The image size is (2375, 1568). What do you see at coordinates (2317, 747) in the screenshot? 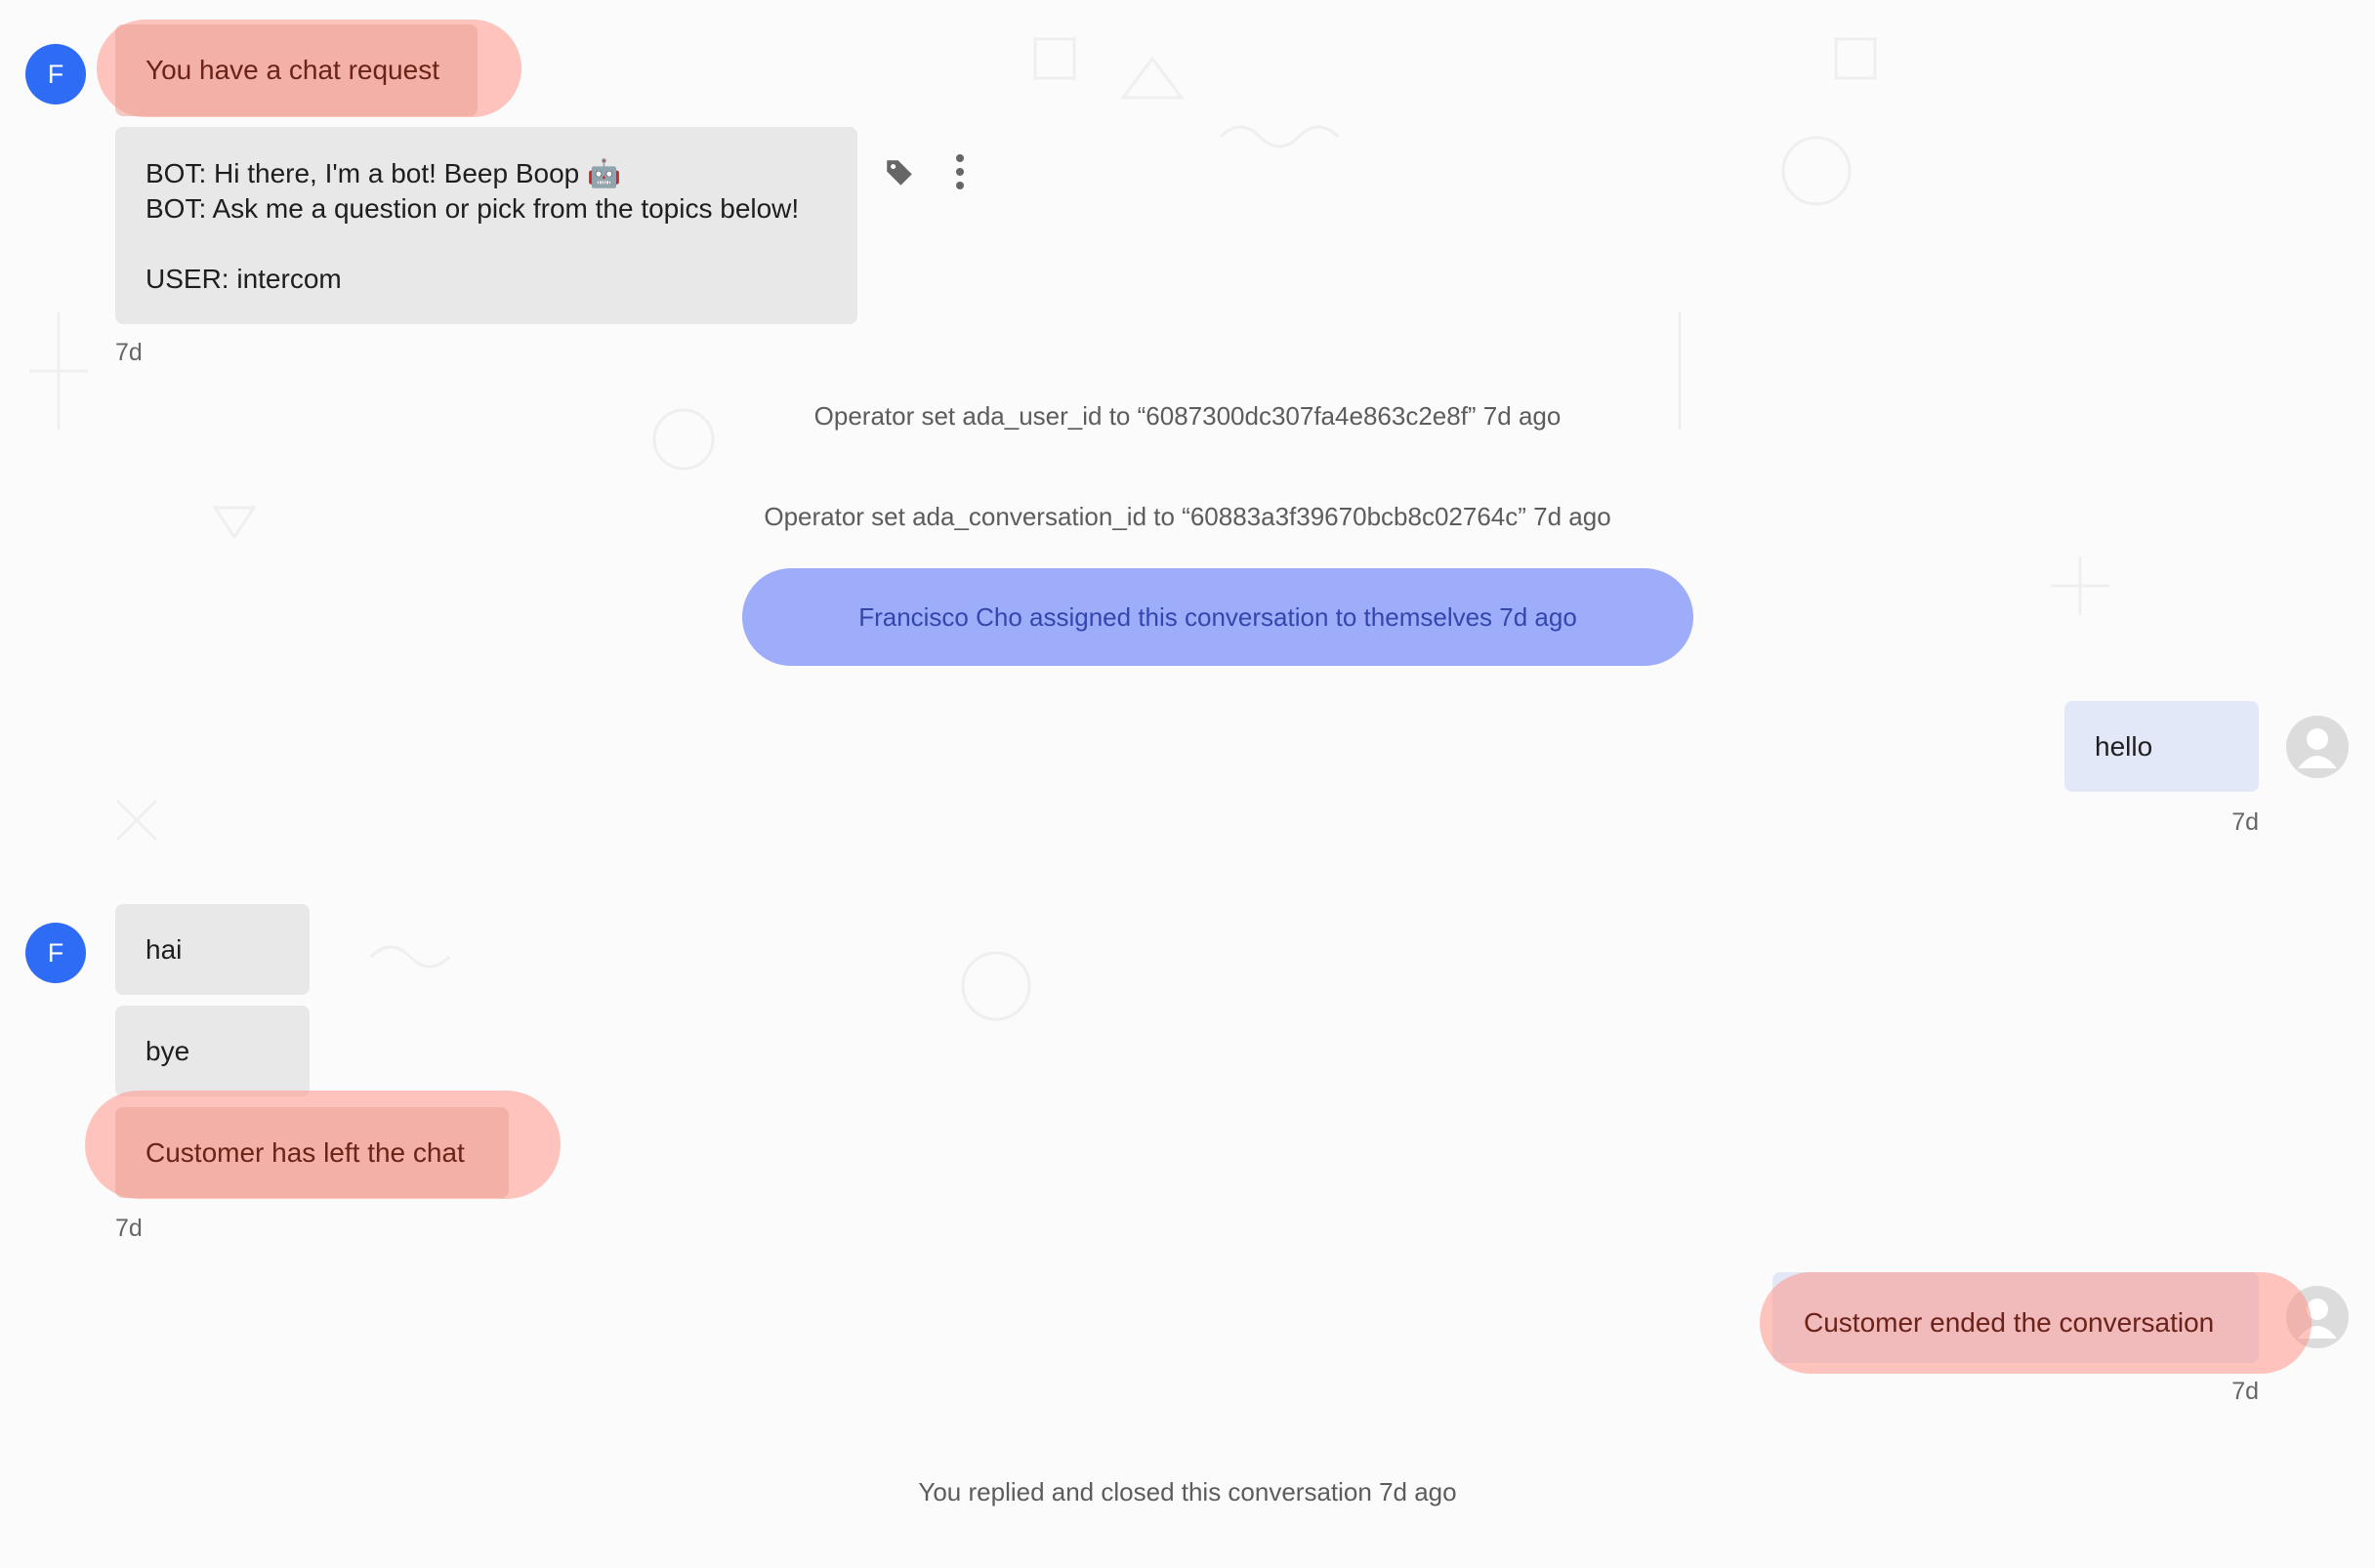
I see `user-avatar` at bounding box center [2317, 747].